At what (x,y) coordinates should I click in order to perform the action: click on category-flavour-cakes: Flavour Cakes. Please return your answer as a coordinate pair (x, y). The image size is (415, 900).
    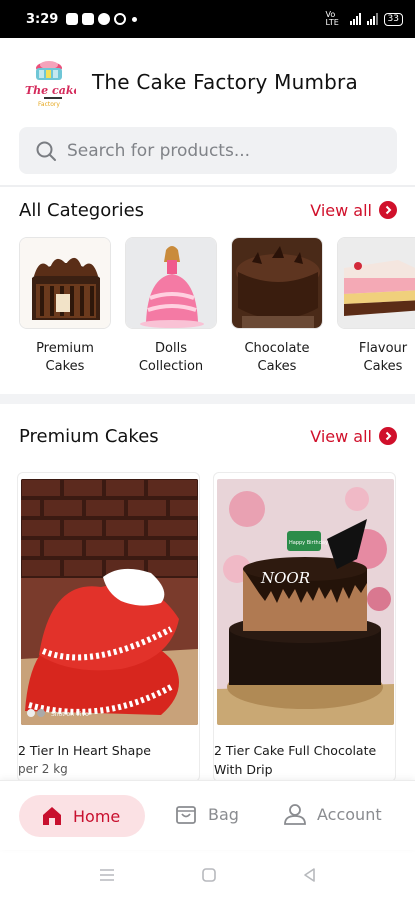
    Looking at the image, I should click on (376, 306).